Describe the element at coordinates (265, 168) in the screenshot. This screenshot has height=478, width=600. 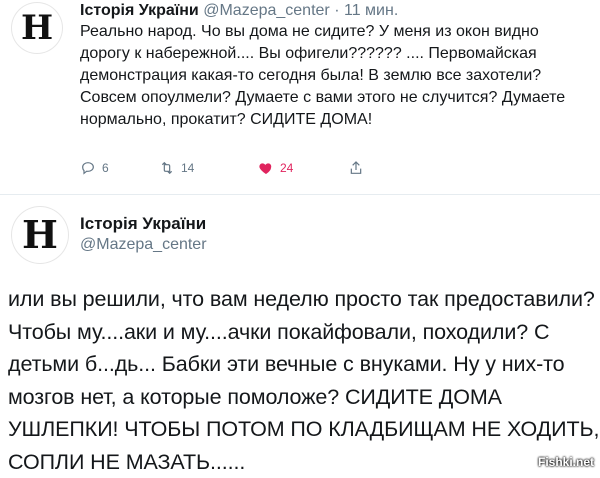
I see `heart-icon` at that location.